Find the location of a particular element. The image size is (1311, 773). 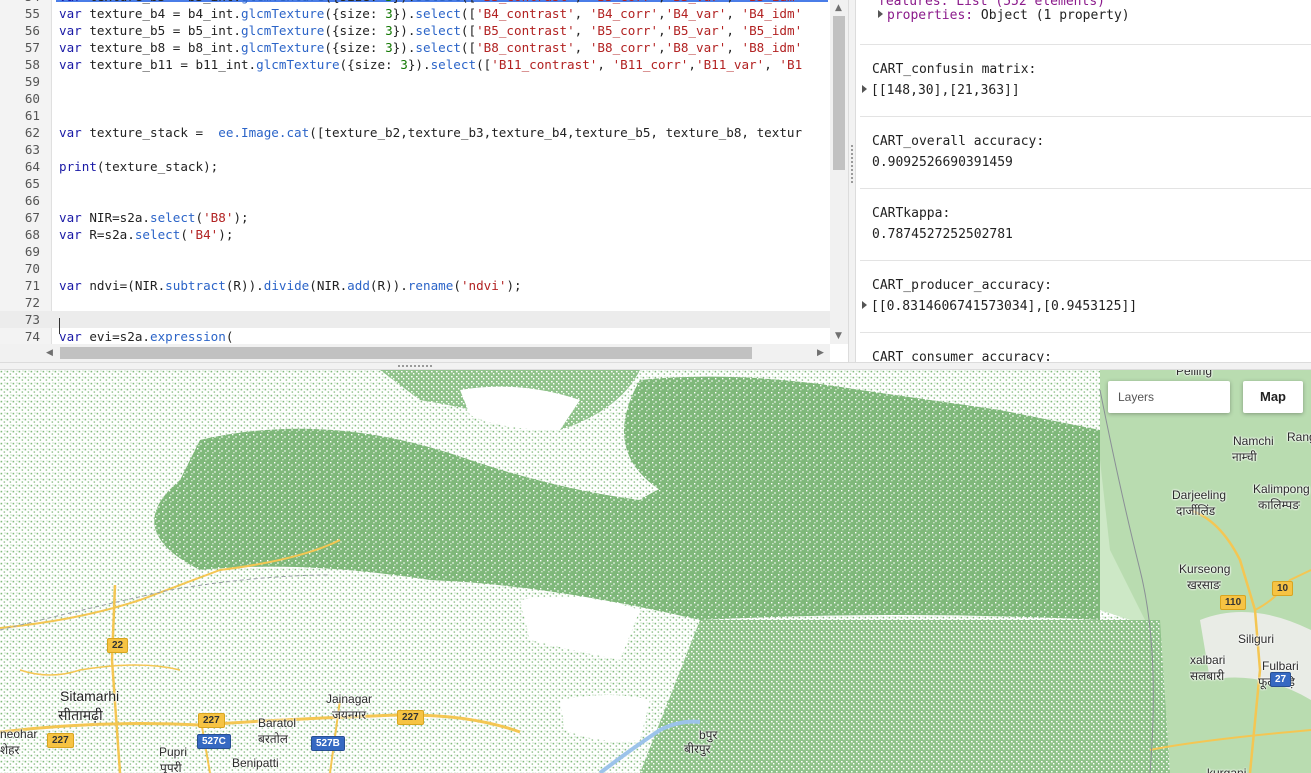

line-number: 70 is located at coordinates (32, 268).